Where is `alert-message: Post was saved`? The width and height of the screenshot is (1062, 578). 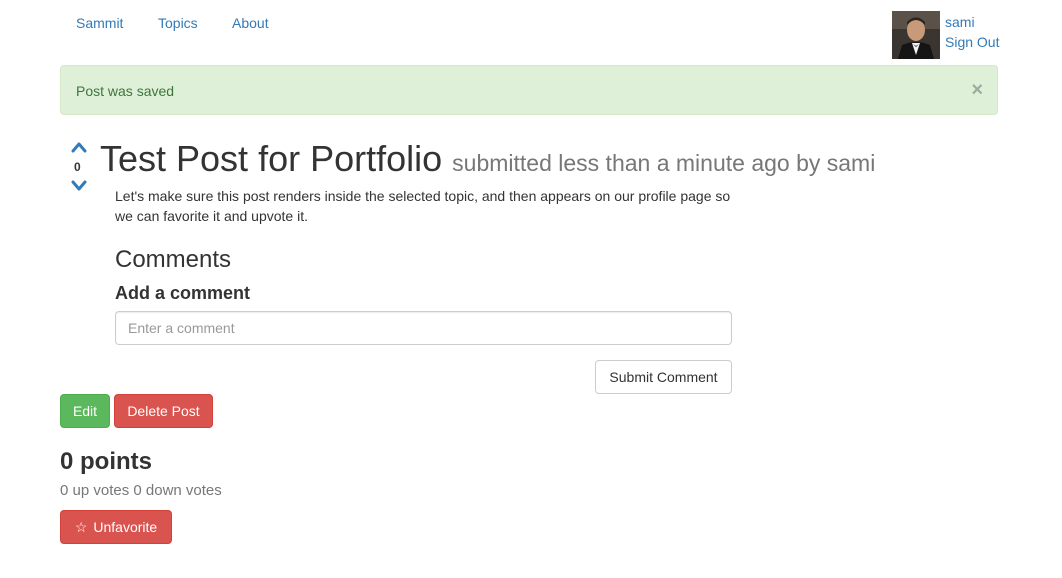
alert-message: Post was saved is located at coordinates (125, 91).